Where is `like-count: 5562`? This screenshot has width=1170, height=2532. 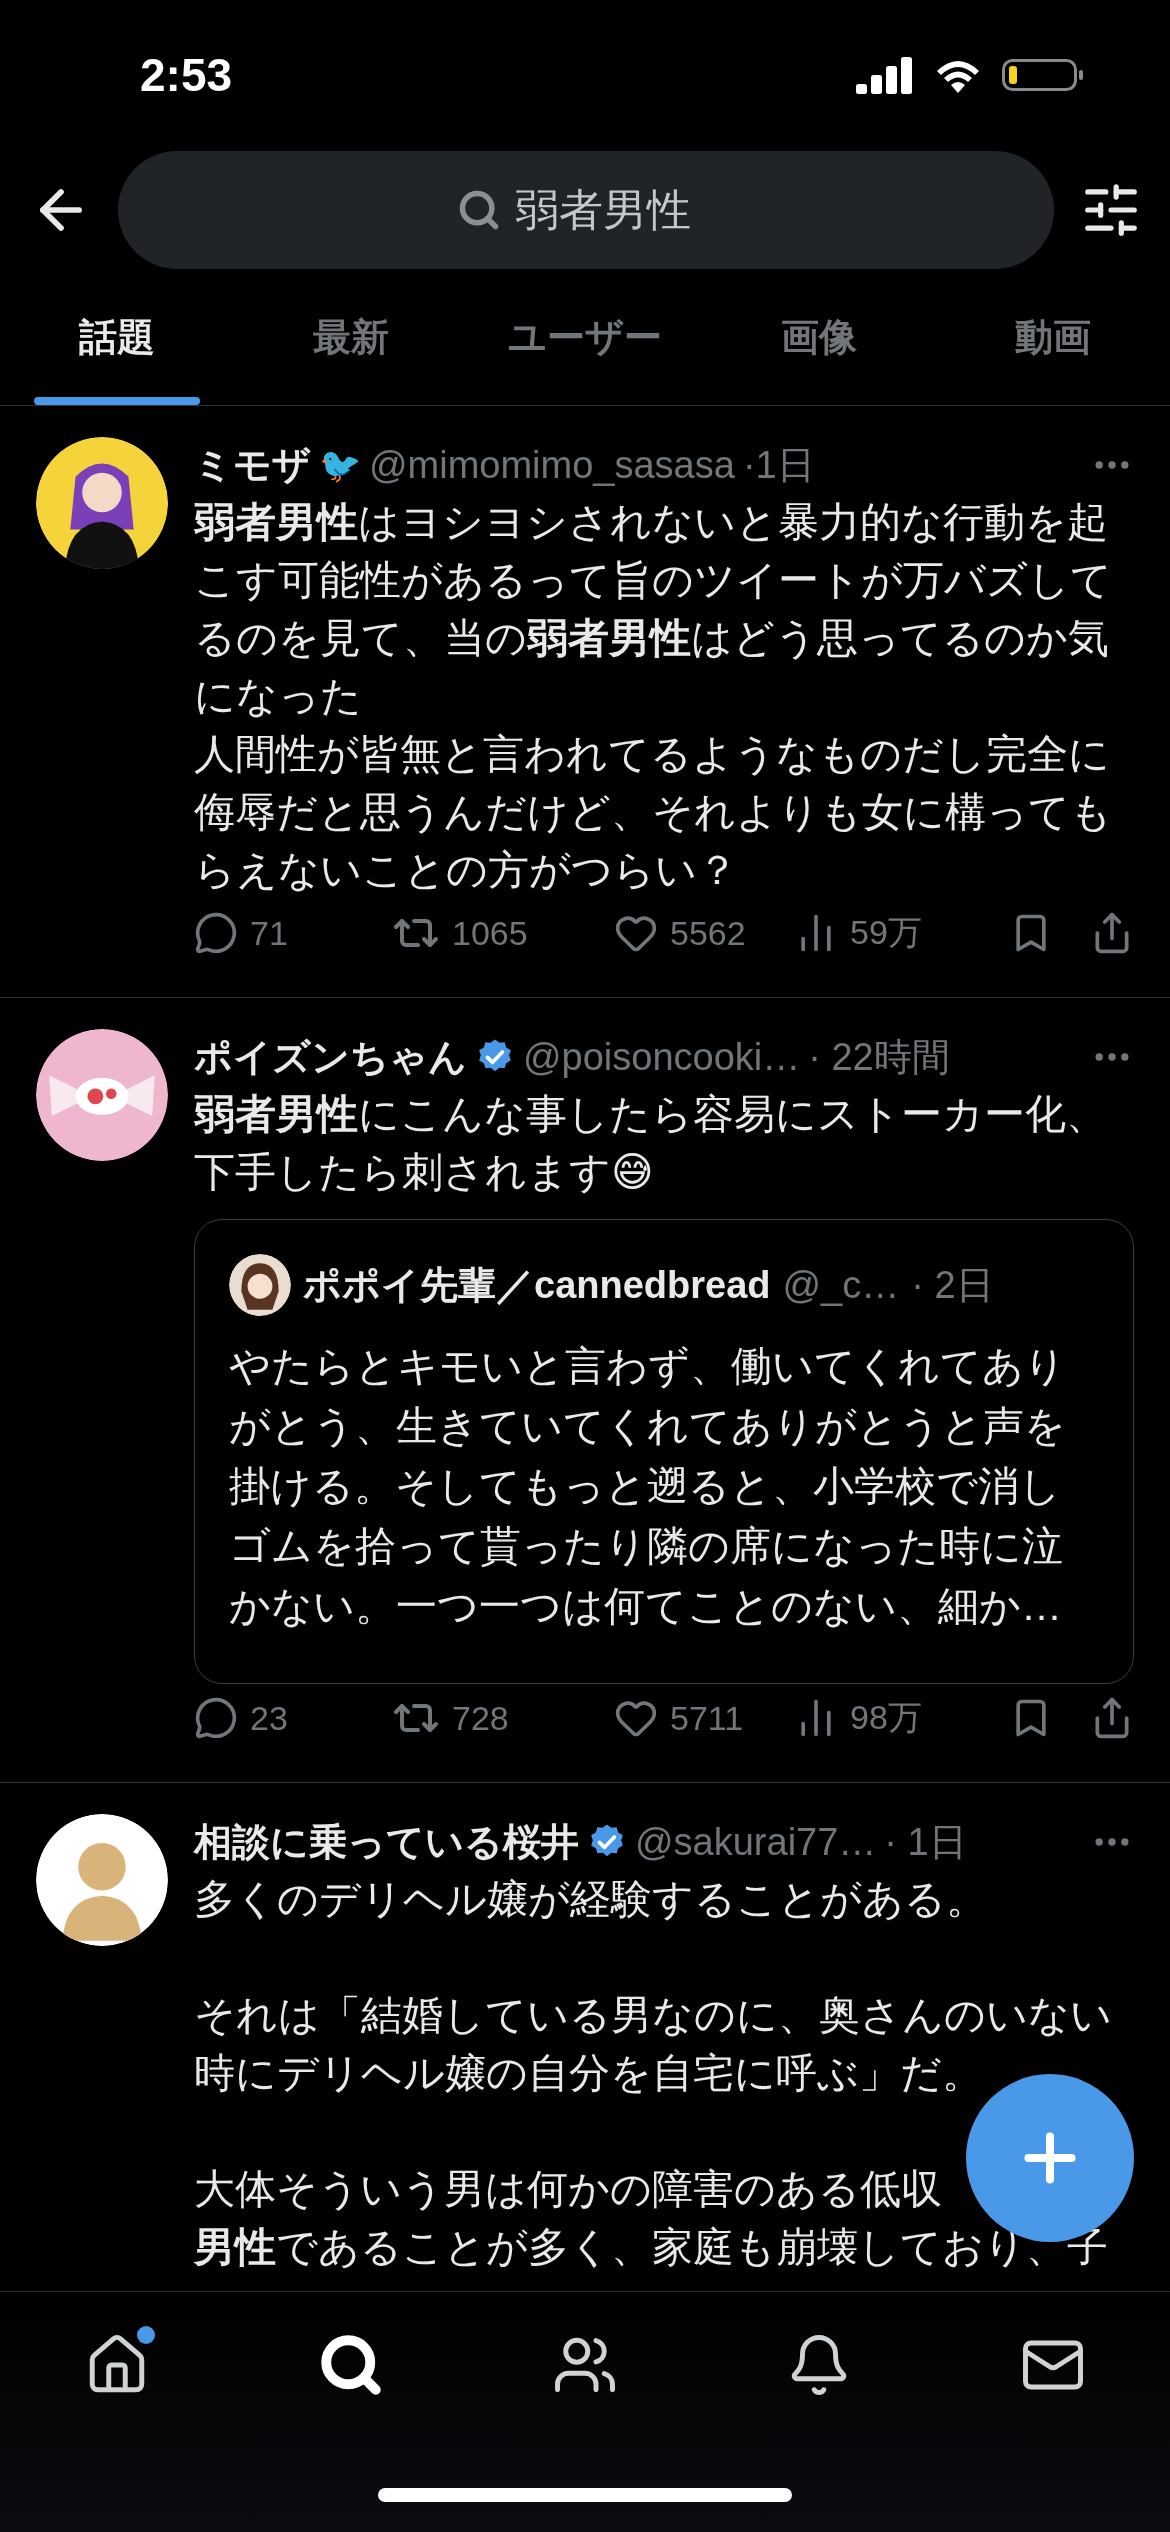 like-count: 5562 is located at coordinates (708, 933).